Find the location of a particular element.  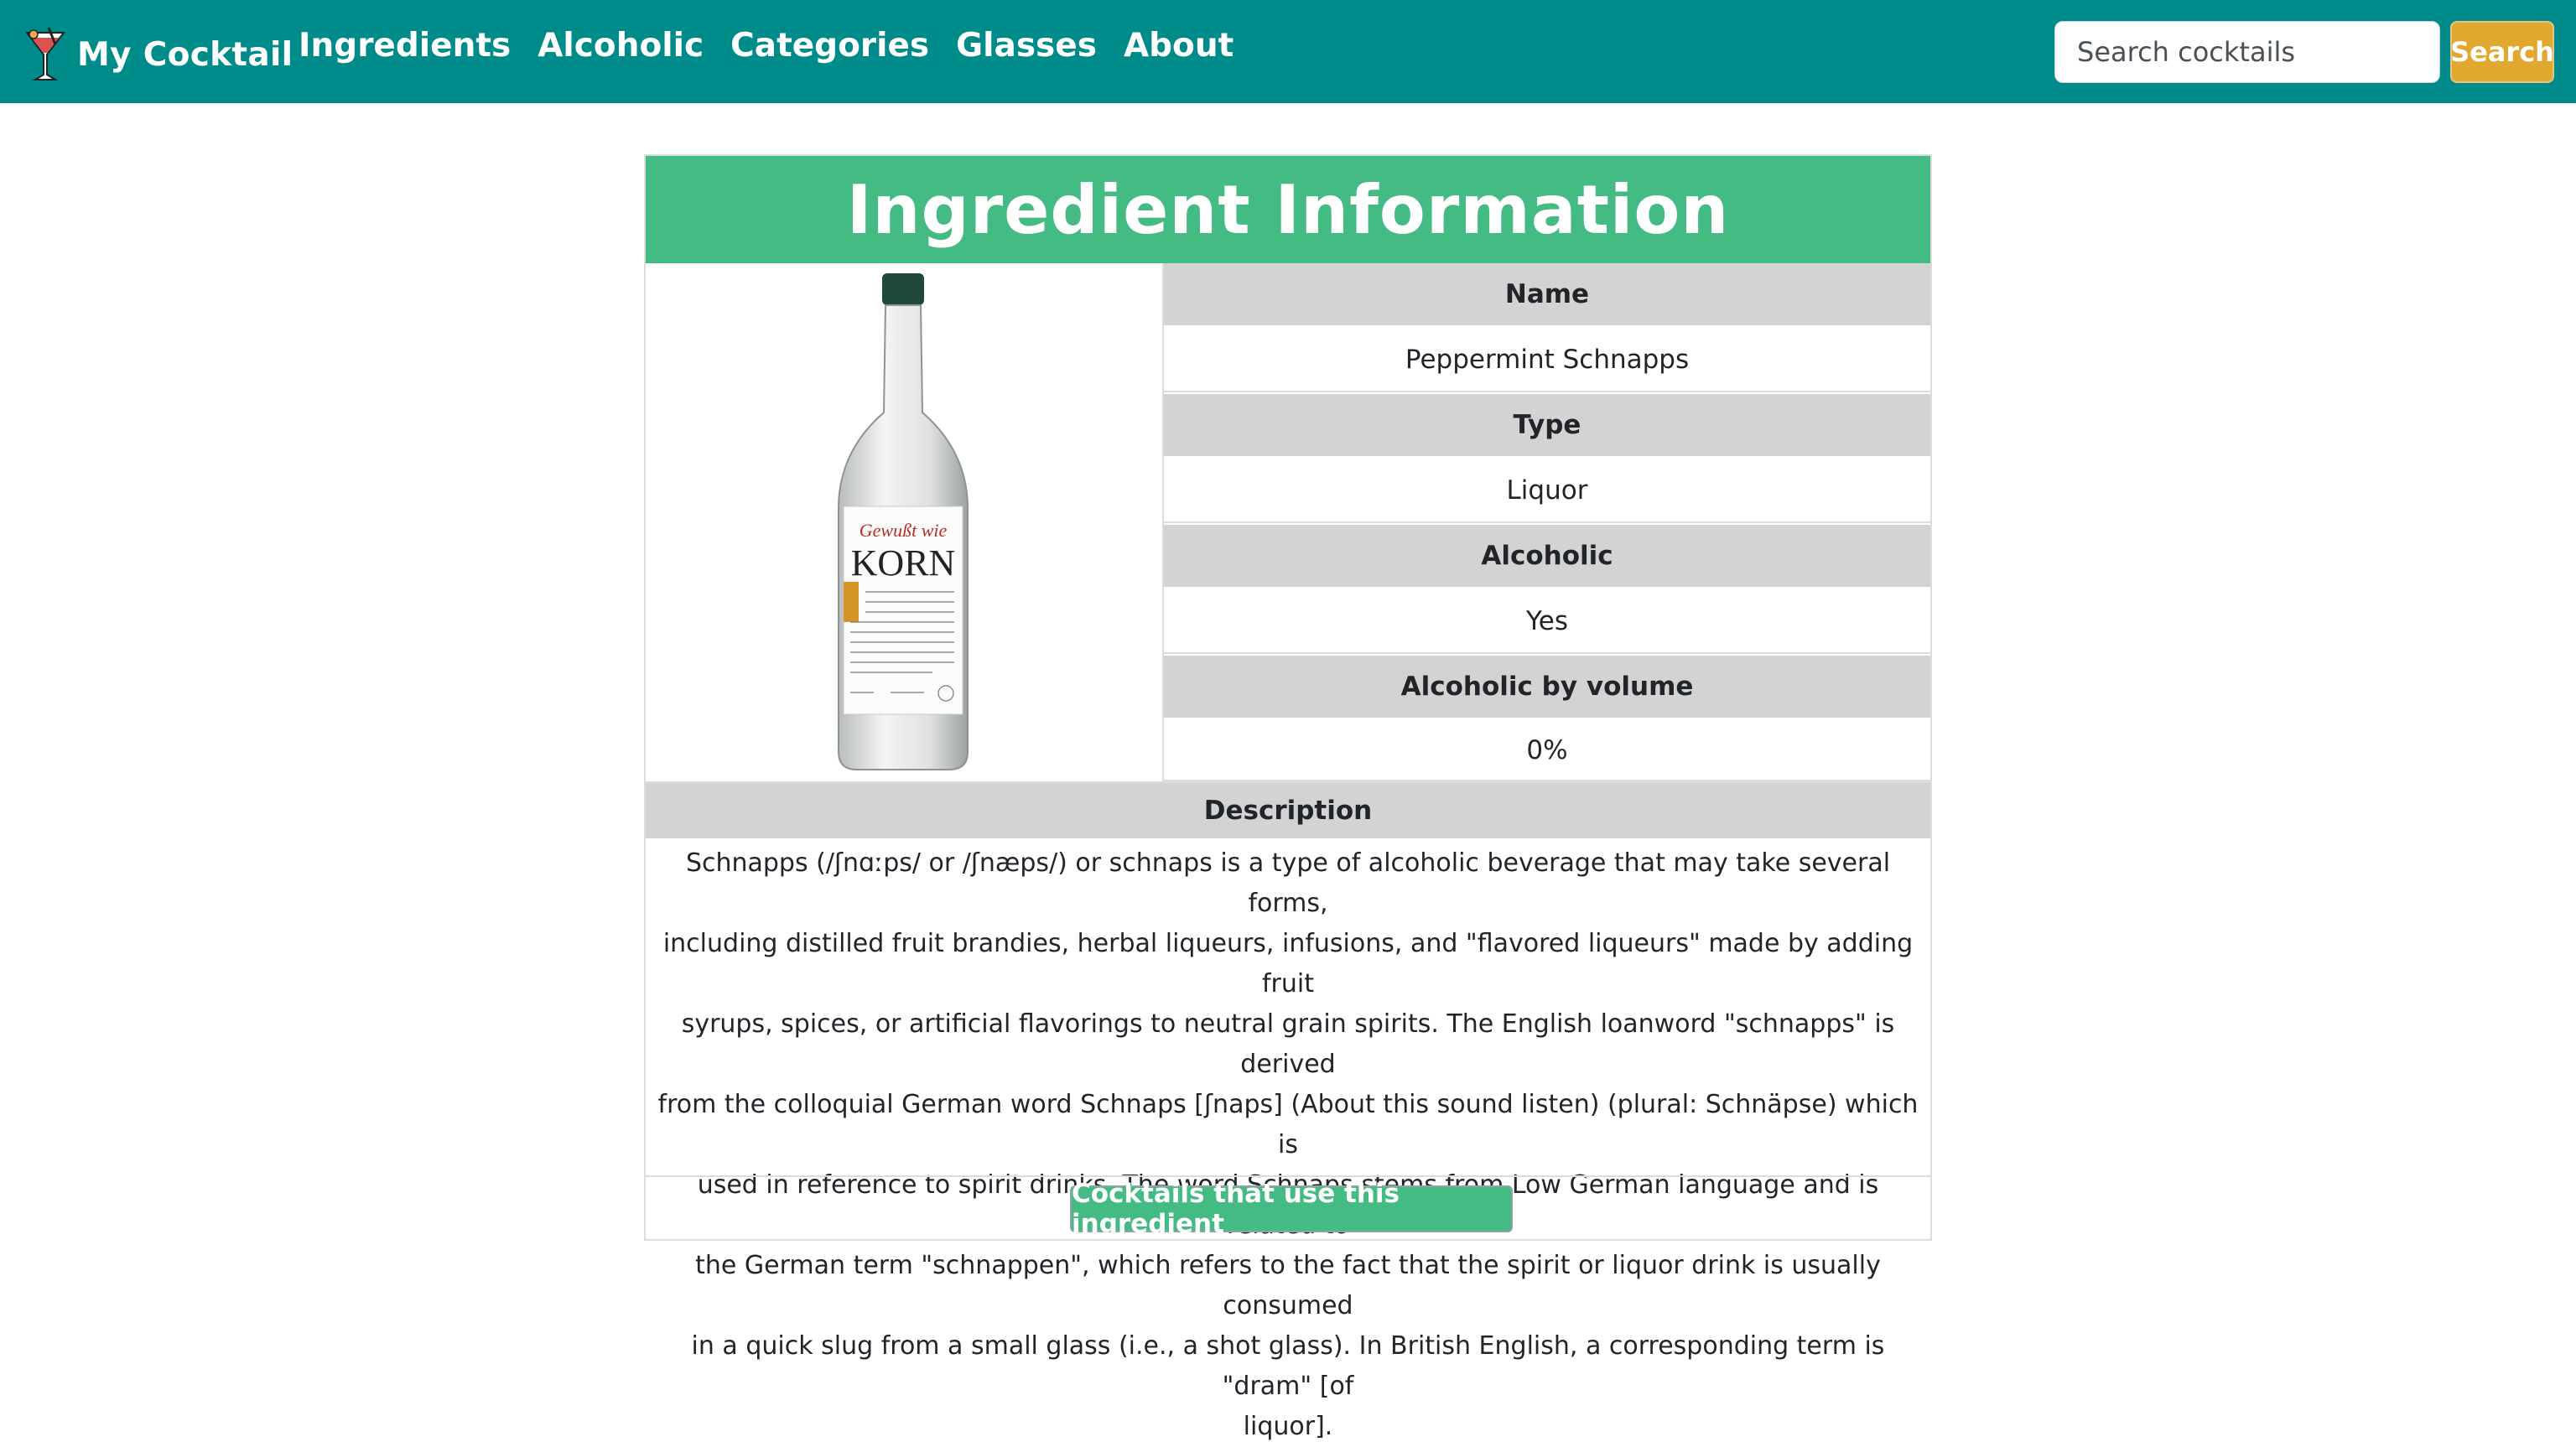

name-value: Peppermint Schnapps is located at coordinates (1547, 360).